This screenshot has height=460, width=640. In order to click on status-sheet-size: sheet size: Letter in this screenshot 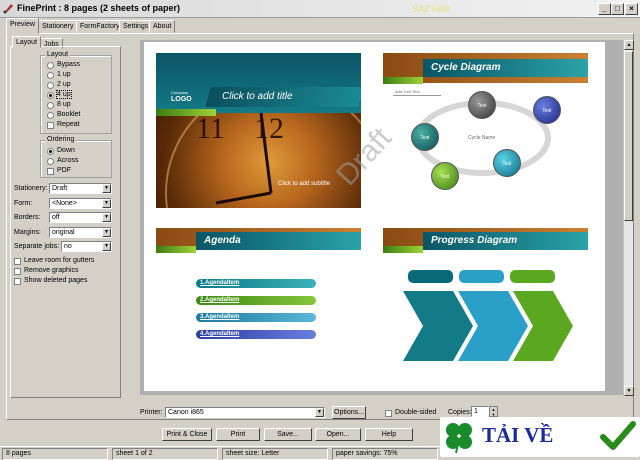, I will do `click(275, 454)`.